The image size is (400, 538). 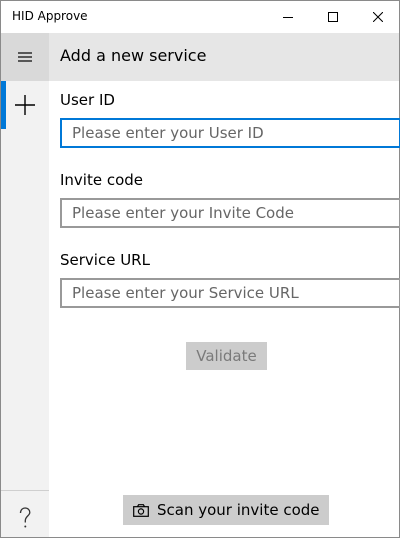 I want to click on scan-button-label: Scan your invite code, so click(x=238, y=510).